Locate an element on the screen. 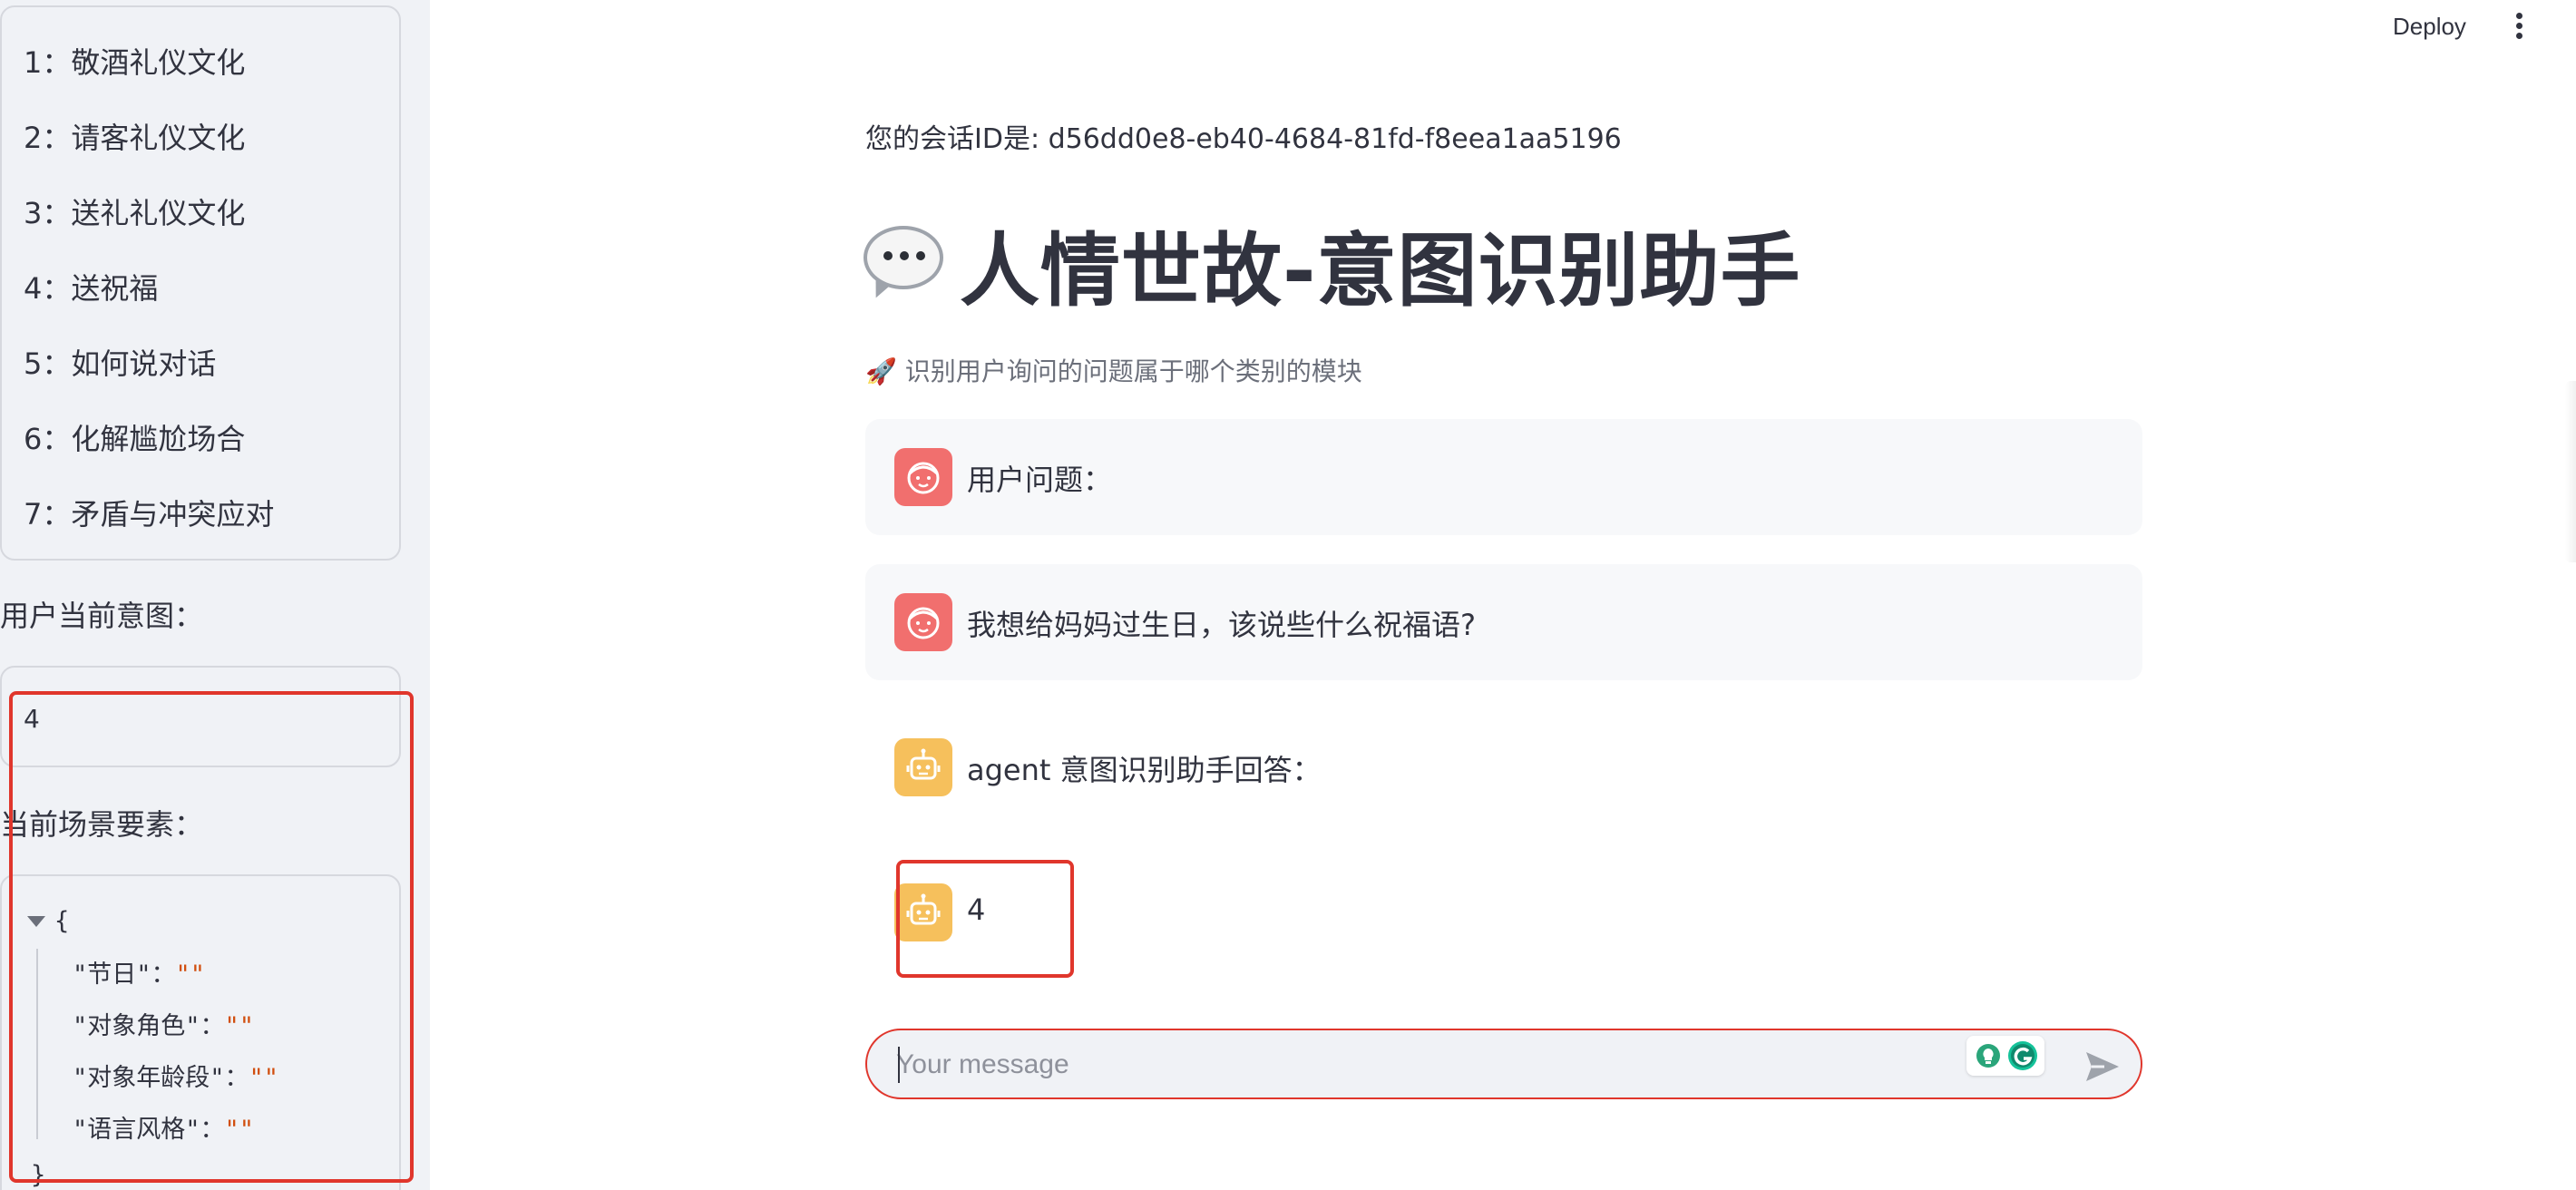  intent-display: 4 is located at coordinates (200, 716).